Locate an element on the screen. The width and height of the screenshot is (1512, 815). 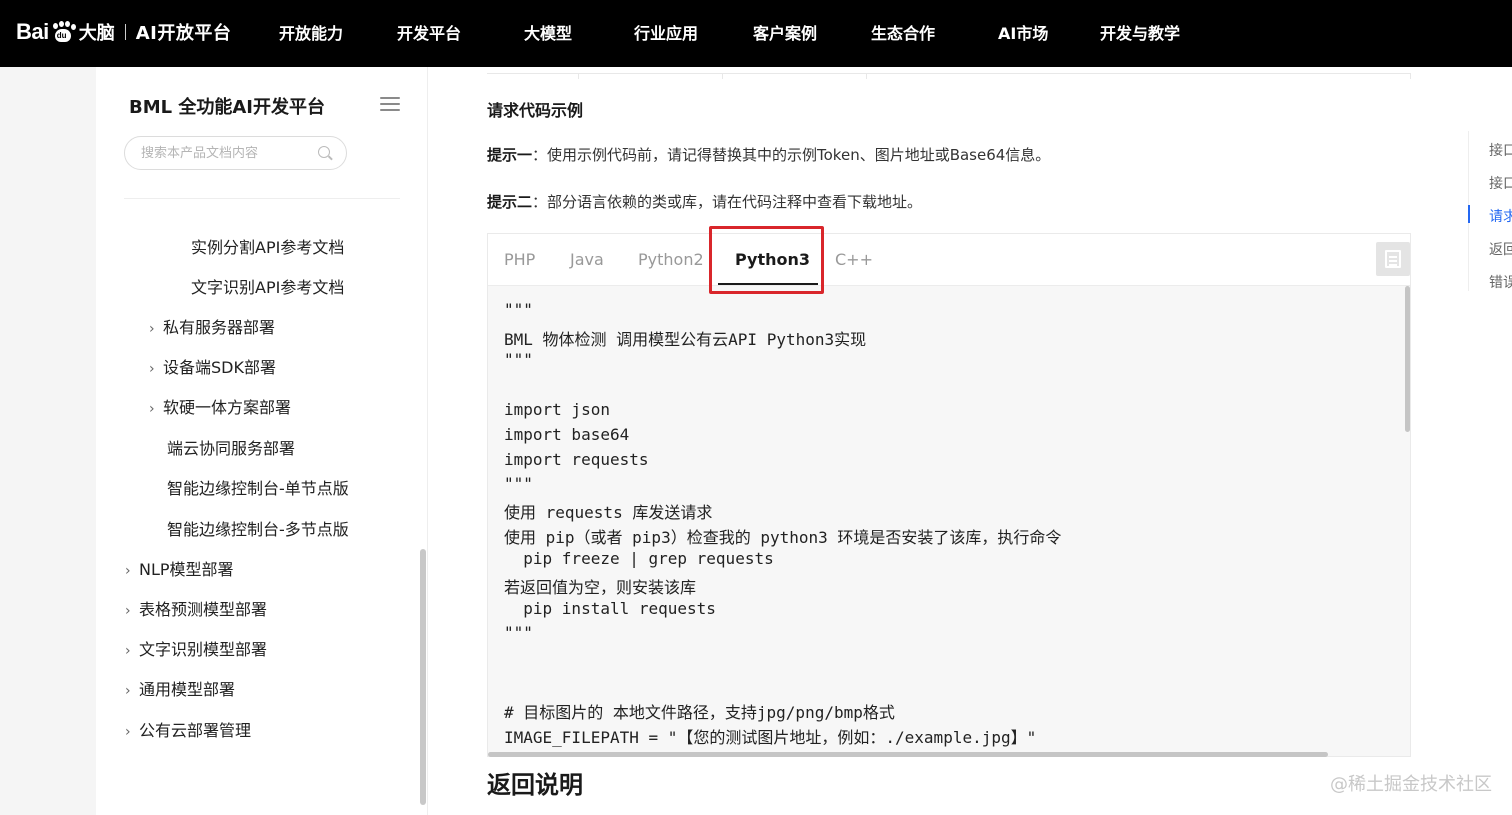
sidebar-item-edge-console-multi: 智能边缘控制台-多节点版 is located at coordinates (258, 528).